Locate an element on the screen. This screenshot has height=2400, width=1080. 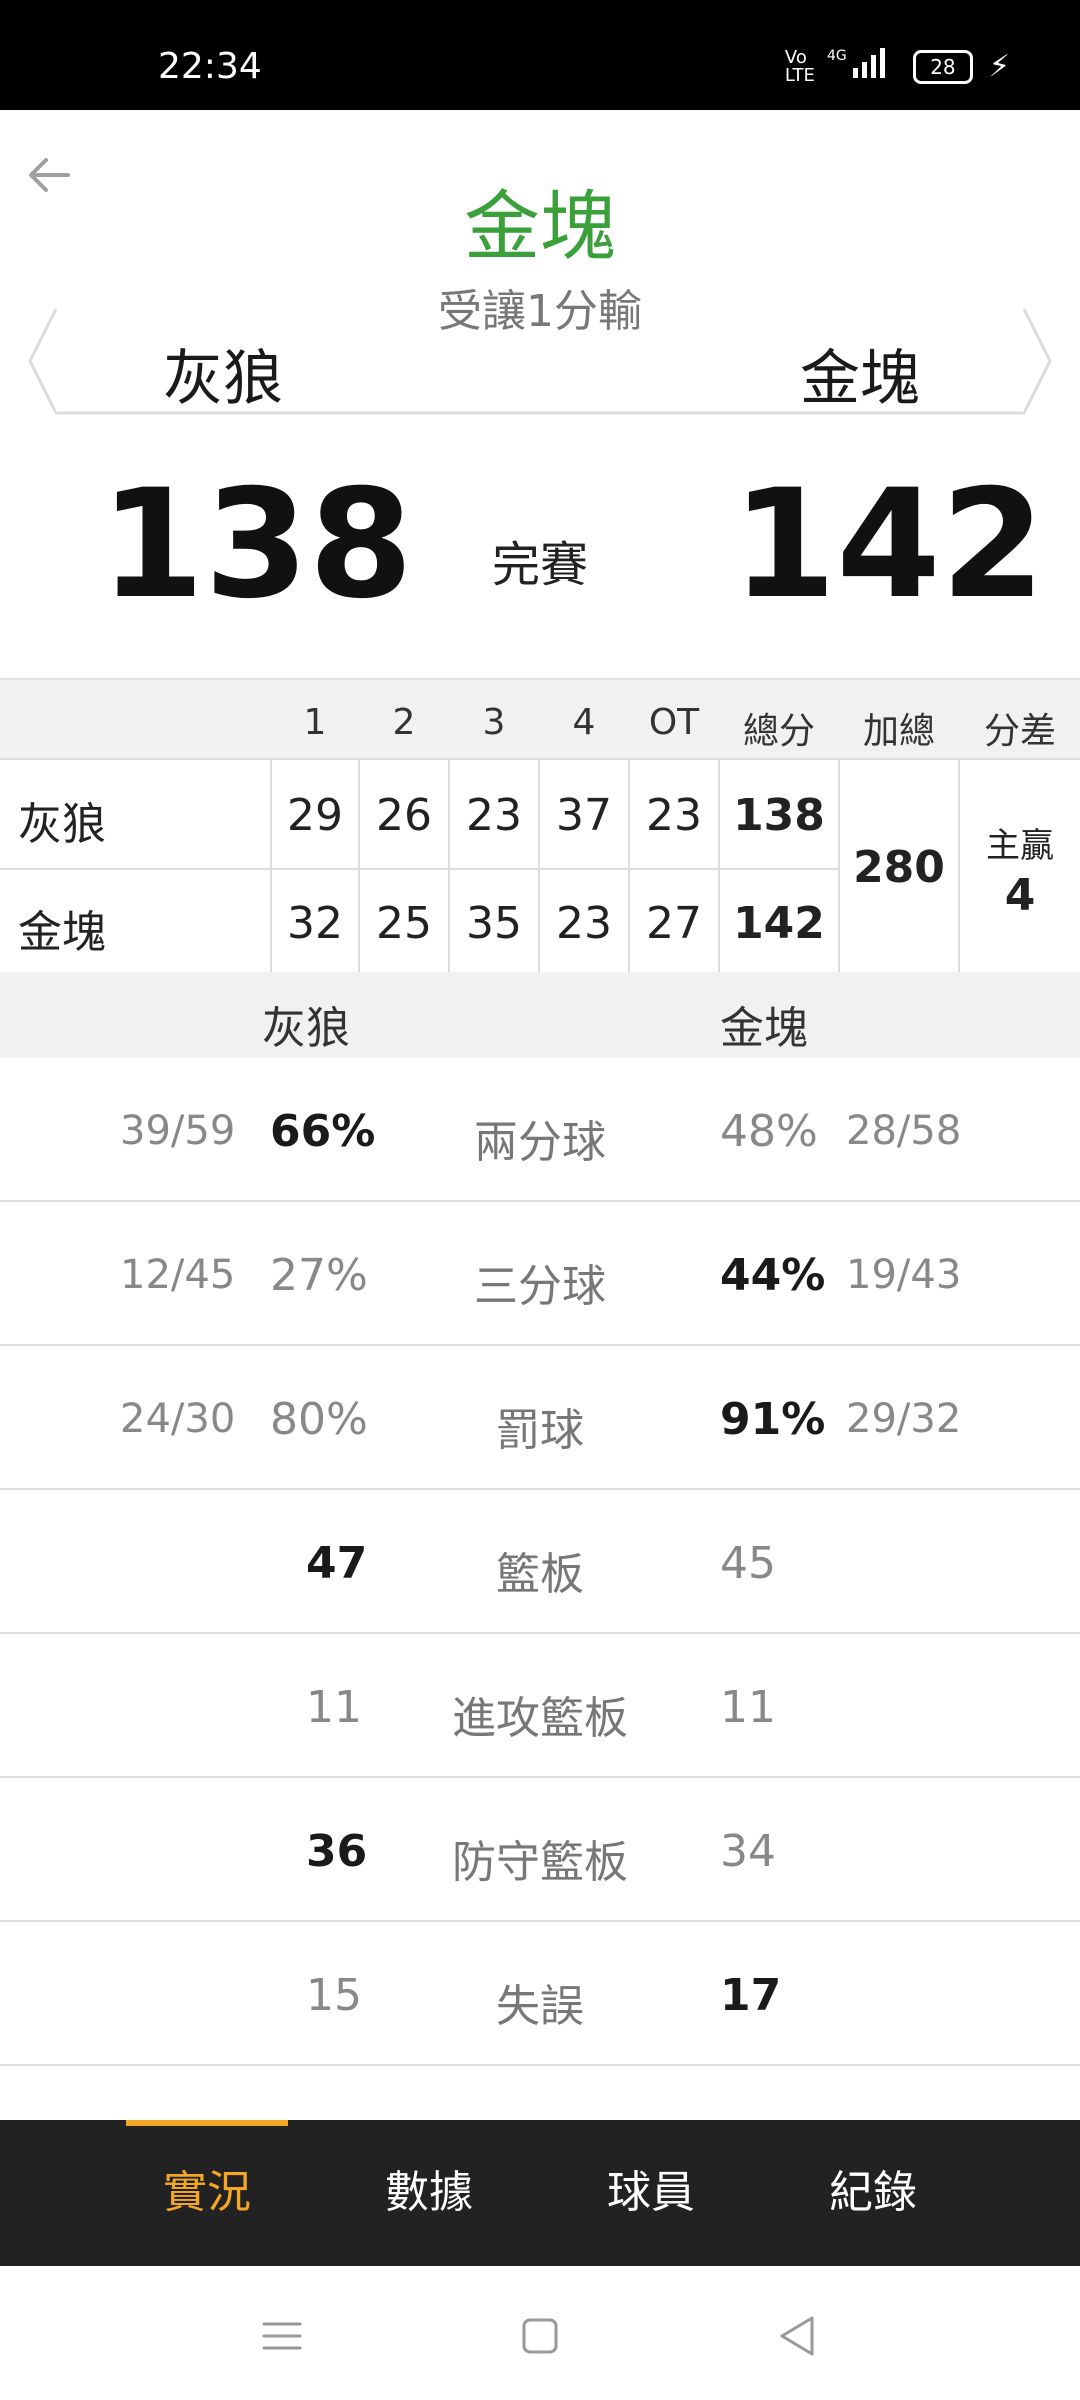
tab-players: 球員 is located at coordinates (651, 2193).